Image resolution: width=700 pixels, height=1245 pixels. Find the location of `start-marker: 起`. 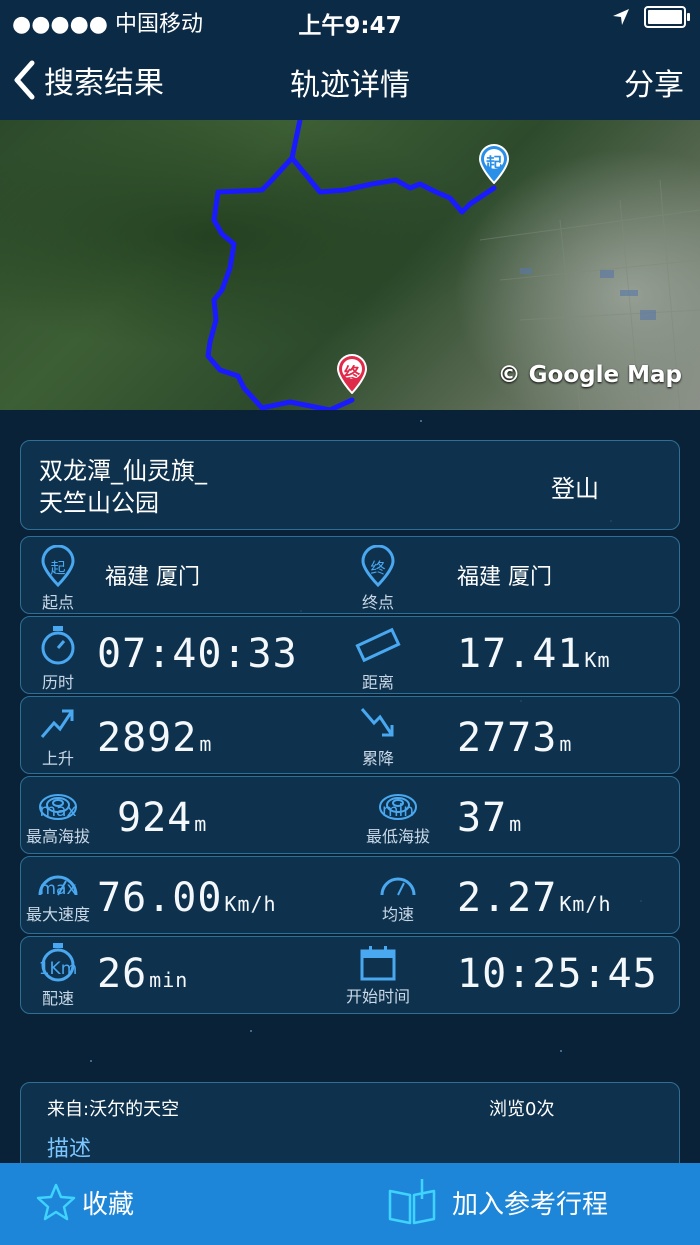

start-marker: 起 is located at coordinates (494, 164).